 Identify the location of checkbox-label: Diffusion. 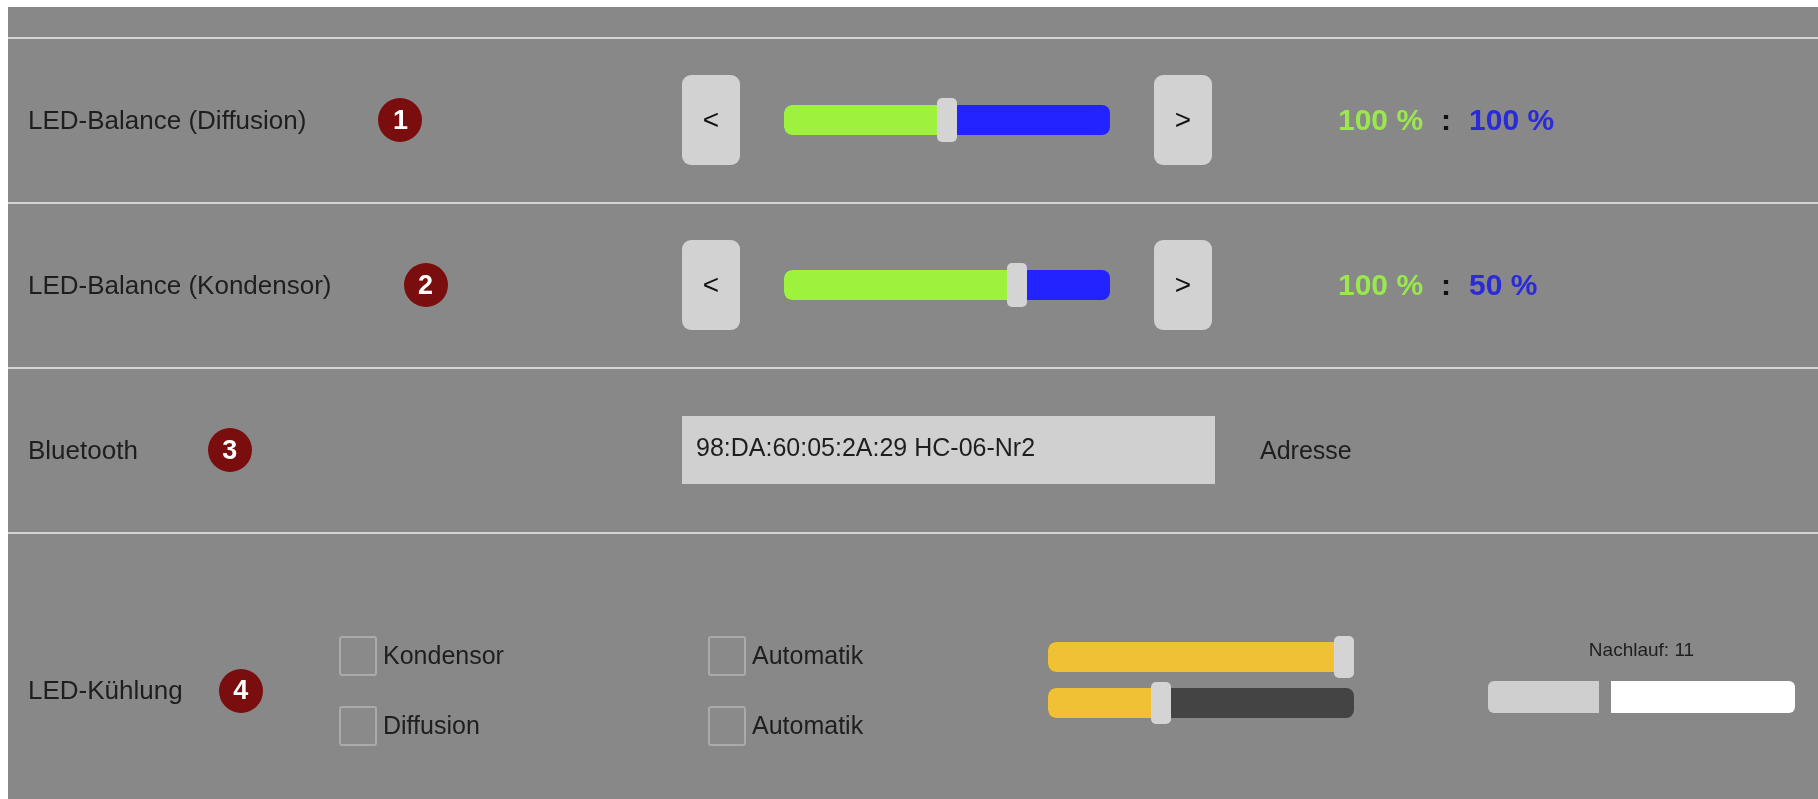
(431, 726).